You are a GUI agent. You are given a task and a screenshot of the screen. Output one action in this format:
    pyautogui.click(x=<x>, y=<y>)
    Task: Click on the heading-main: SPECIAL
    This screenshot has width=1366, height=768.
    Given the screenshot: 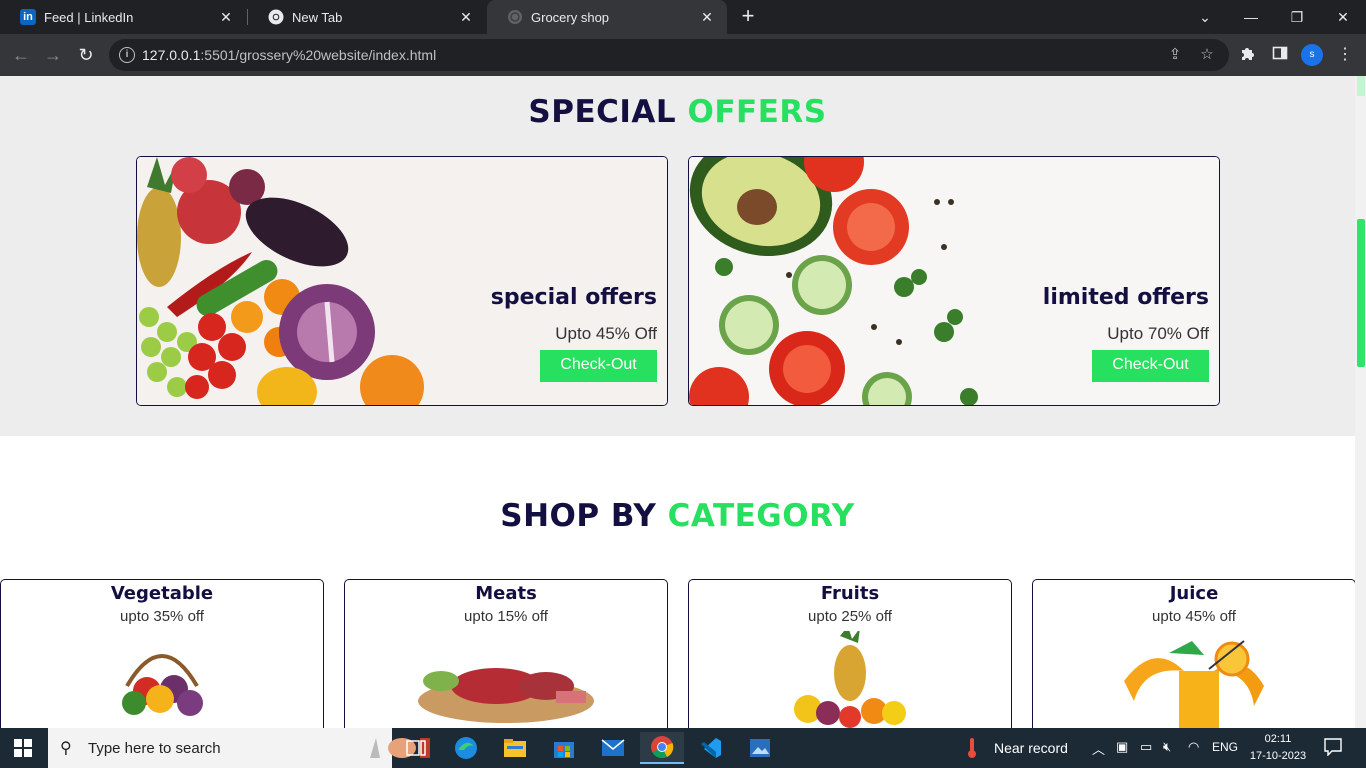 What is the action you would take?
    pyautogui.click(x=602, y=112)
    